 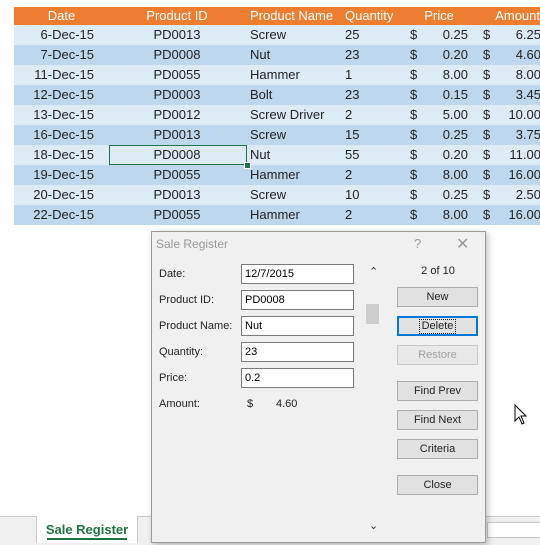 What do you see at coordinates (373, 525) in the screenshot?
I see `scroll-down-icon: ⌄` at bounding box center [373, 525].